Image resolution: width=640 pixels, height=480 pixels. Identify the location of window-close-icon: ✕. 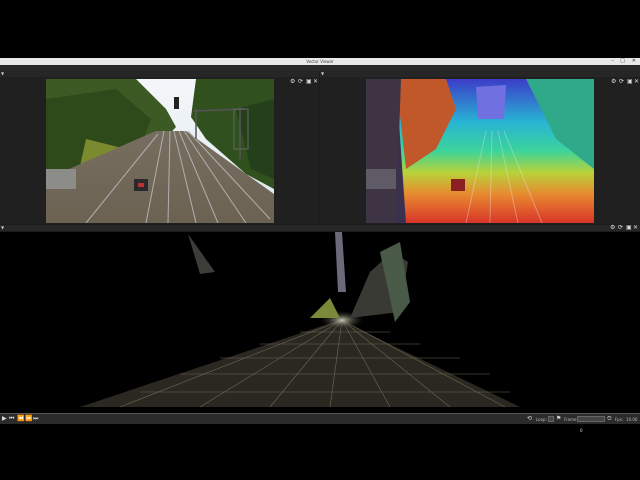
(634, 61).